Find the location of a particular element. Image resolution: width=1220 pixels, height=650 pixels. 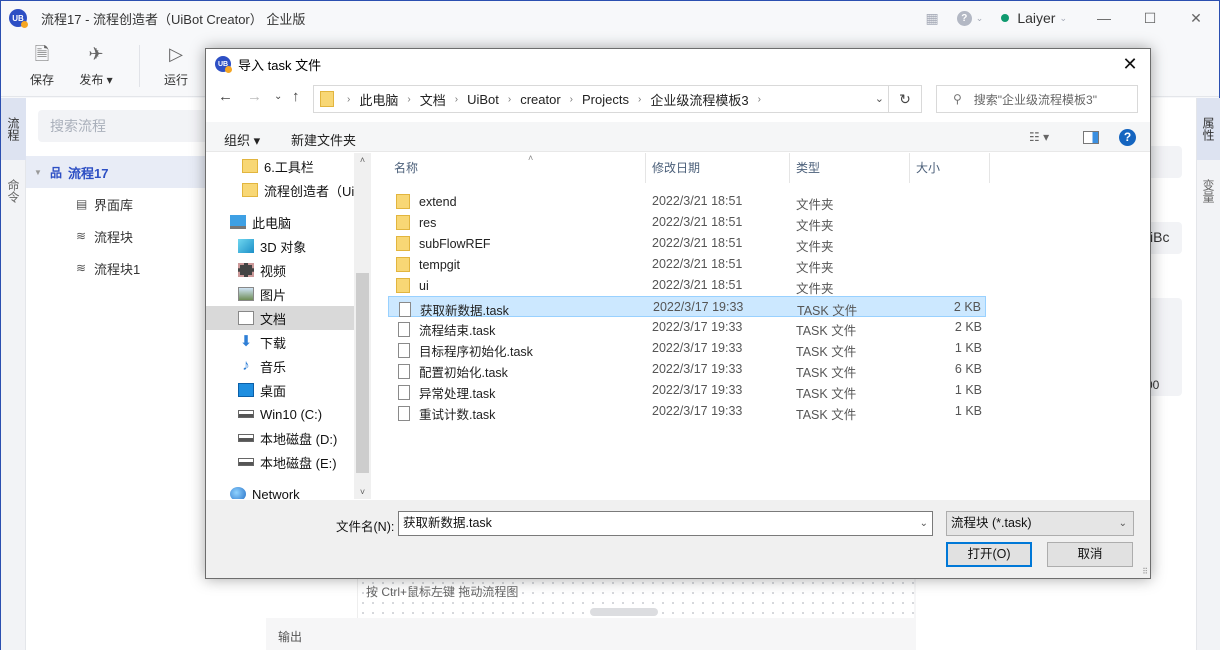

user-menu: Laiyer ⌄ is located at coordinates (1034, 18).